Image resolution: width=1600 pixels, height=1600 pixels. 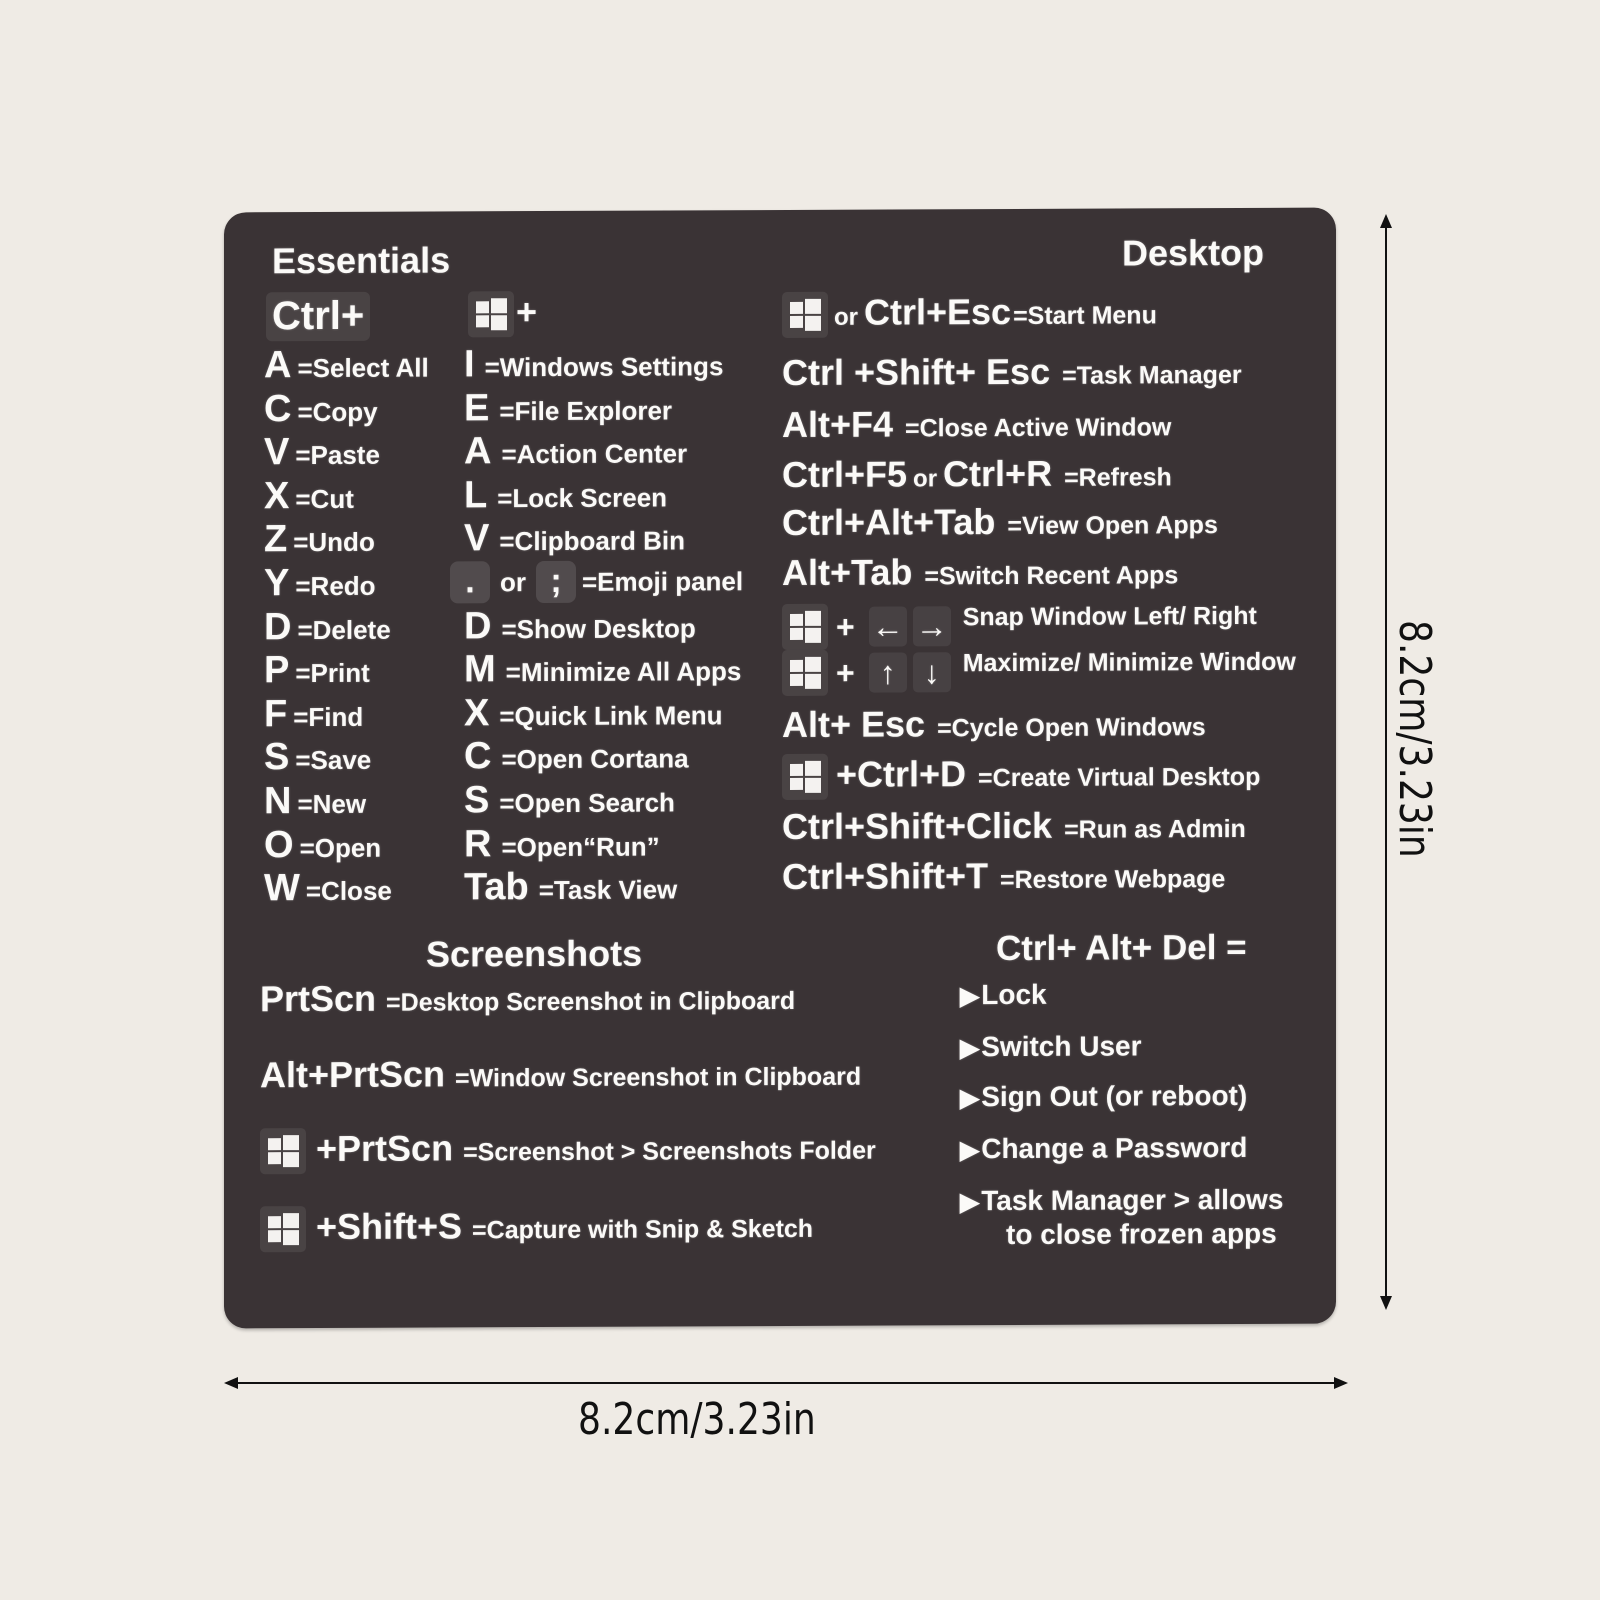 I want to click on shortcut-action: =Find, so click(x=328, y=716).